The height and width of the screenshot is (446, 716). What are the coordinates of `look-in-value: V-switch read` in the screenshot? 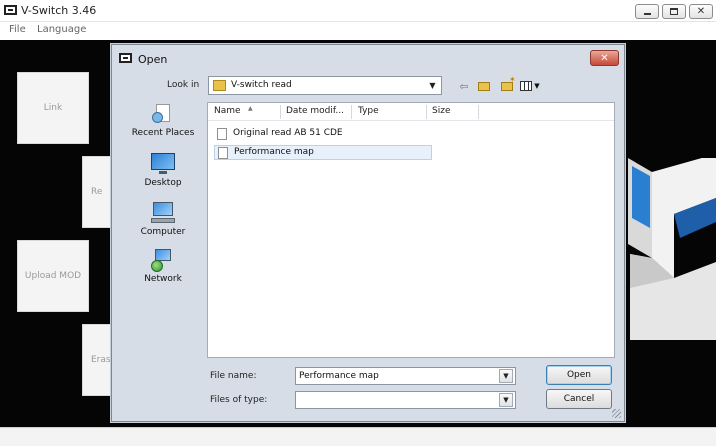 It's located at (261, 85).